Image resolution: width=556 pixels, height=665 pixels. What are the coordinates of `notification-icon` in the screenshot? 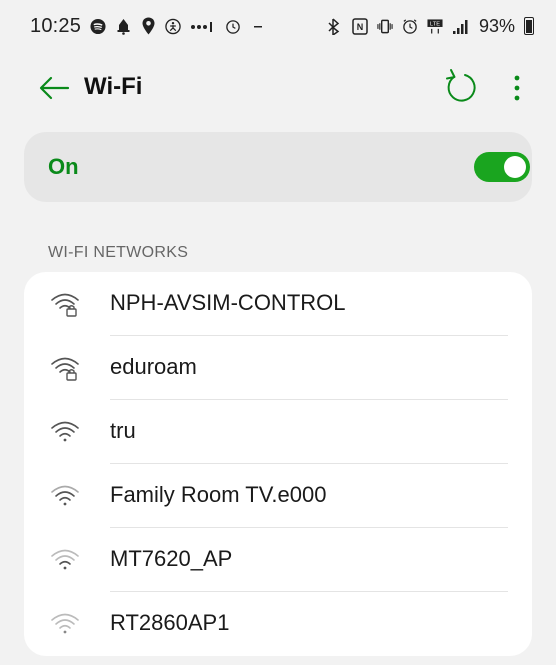 It's located at (123, 26).